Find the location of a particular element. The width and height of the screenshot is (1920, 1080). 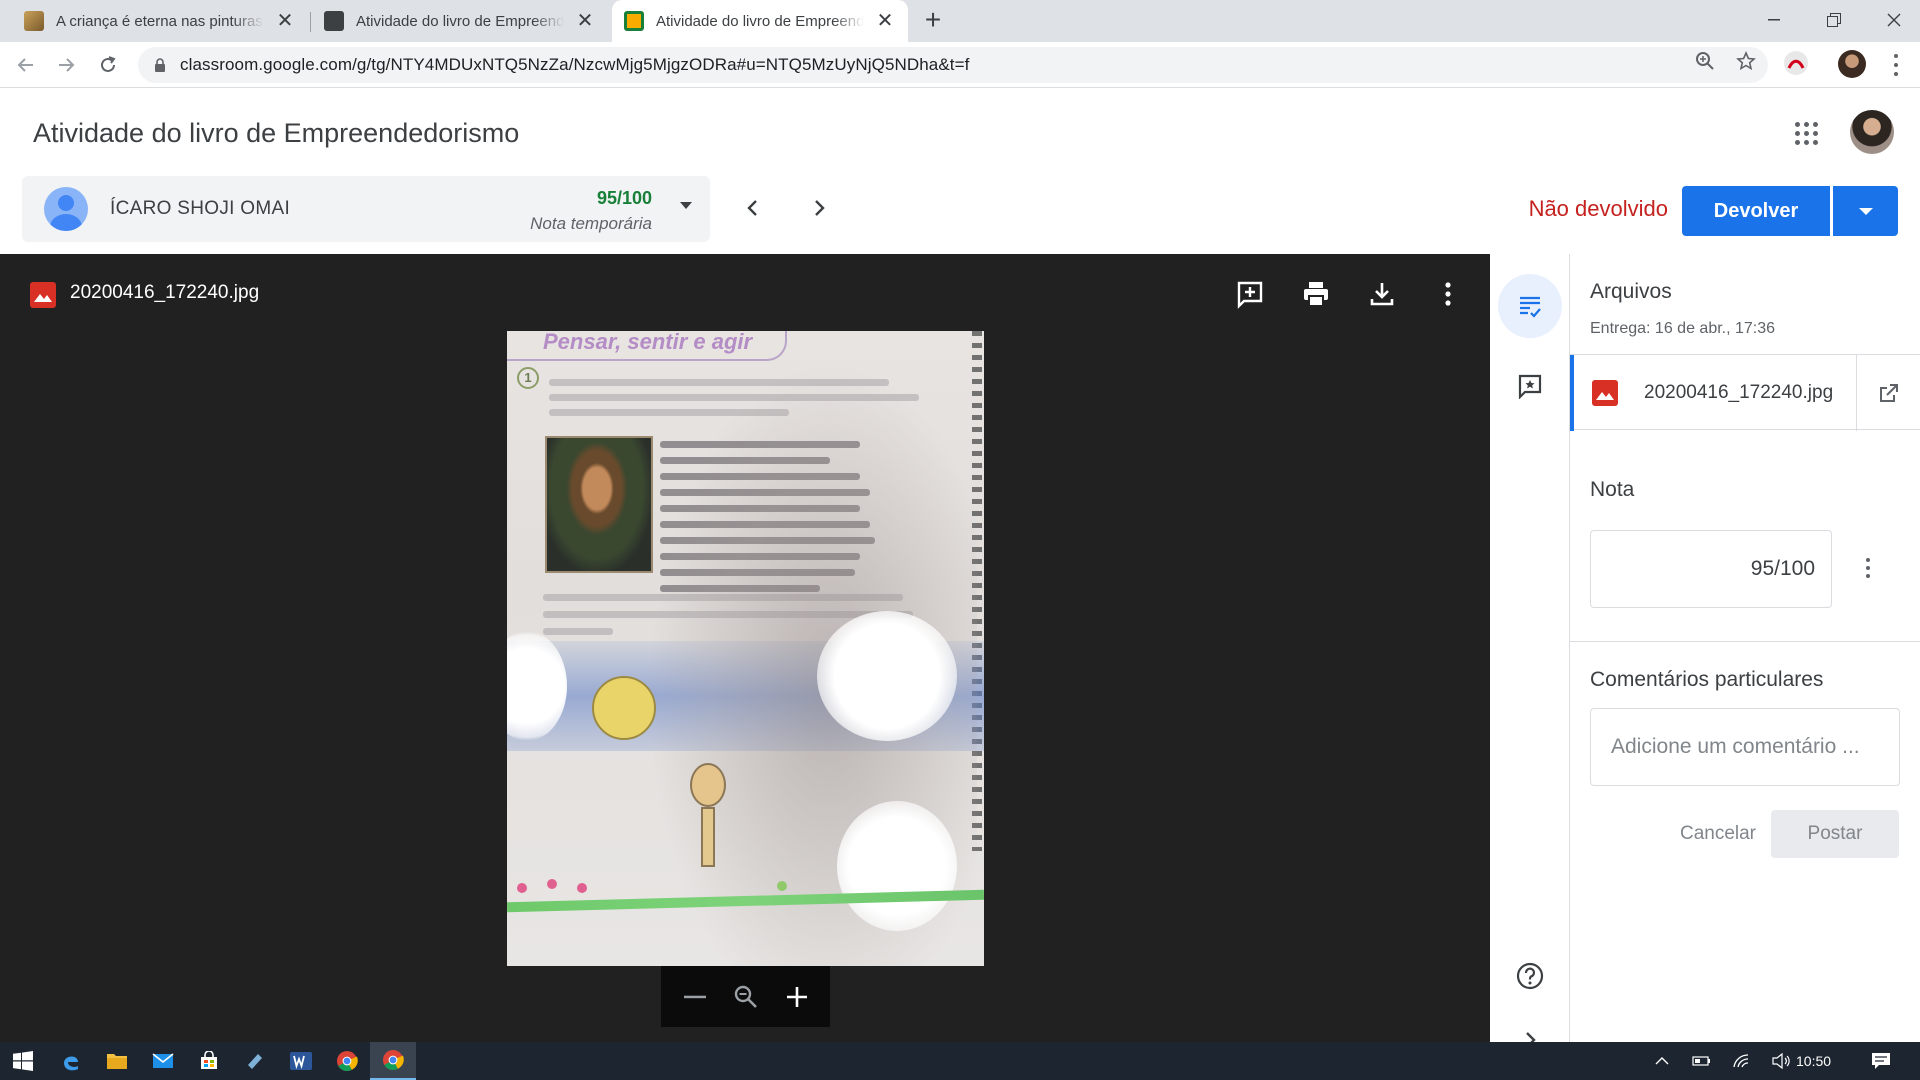

return-status-label: Não devolvido is located at coordinates (1598, 208).